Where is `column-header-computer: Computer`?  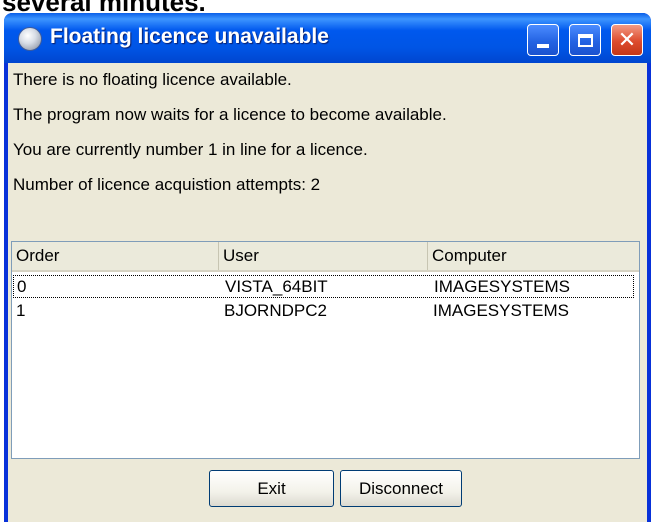
column-header-computer: Computer is located at coordinates (533, 256).